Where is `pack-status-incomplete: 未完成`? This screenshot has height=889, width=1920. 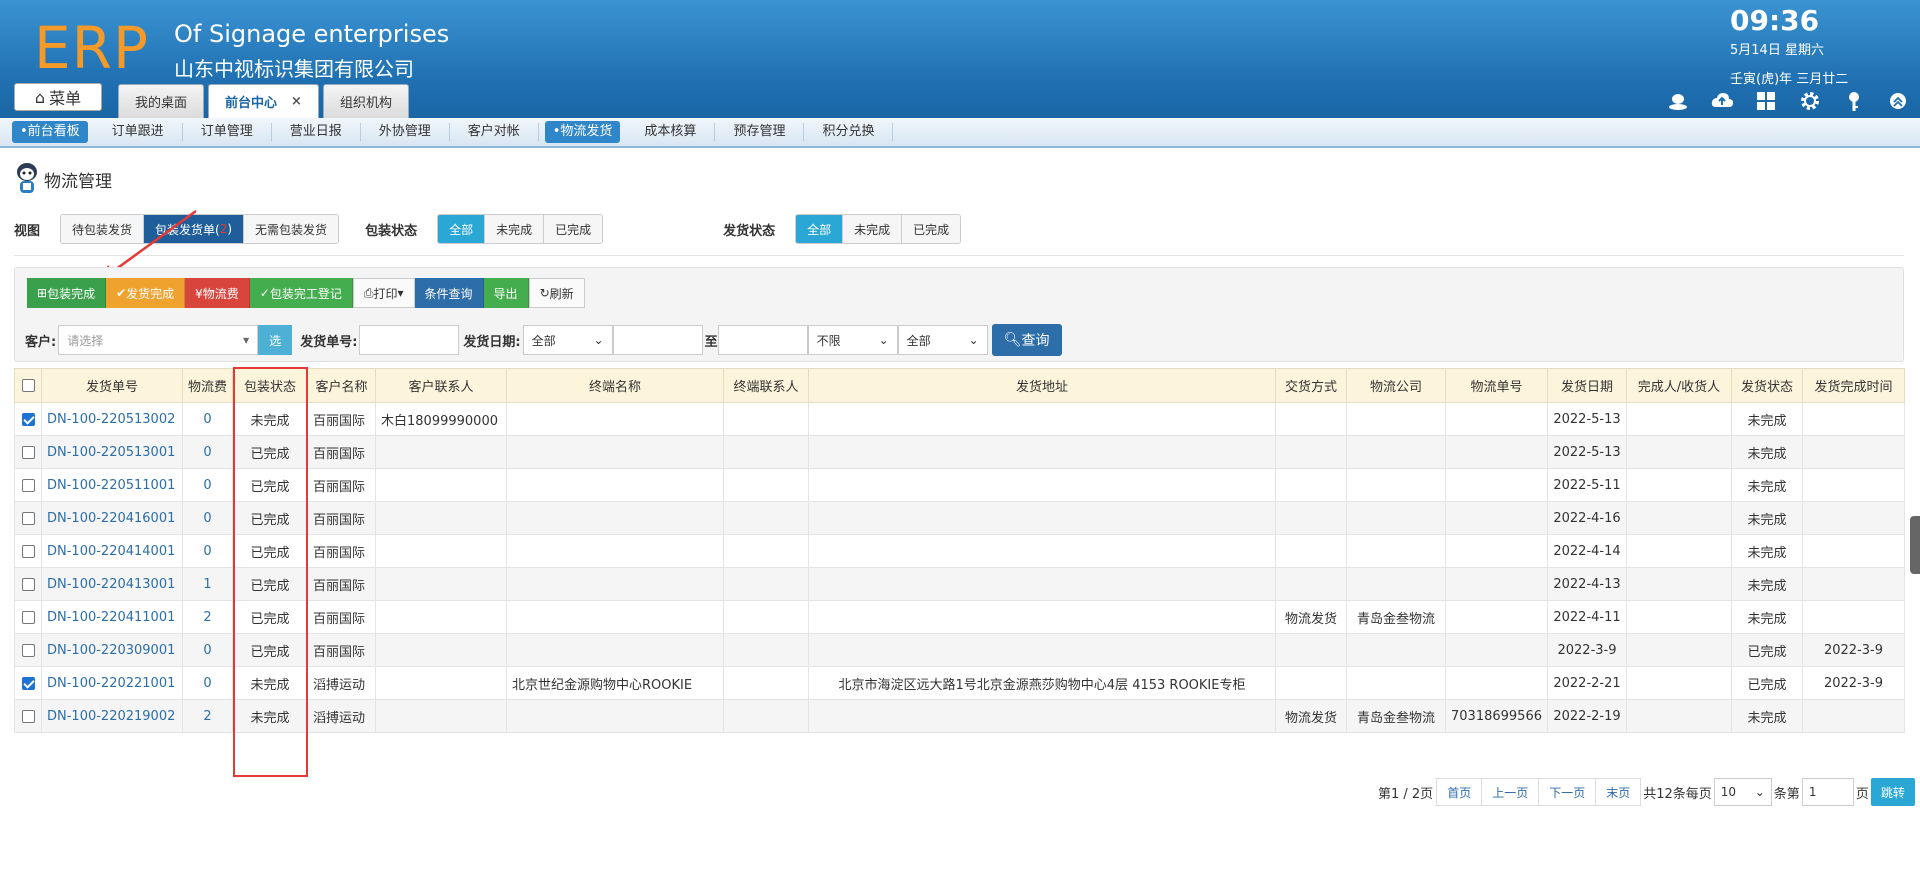
pack-status-incomplete: 未完成 is located at coordinates (515, 229).